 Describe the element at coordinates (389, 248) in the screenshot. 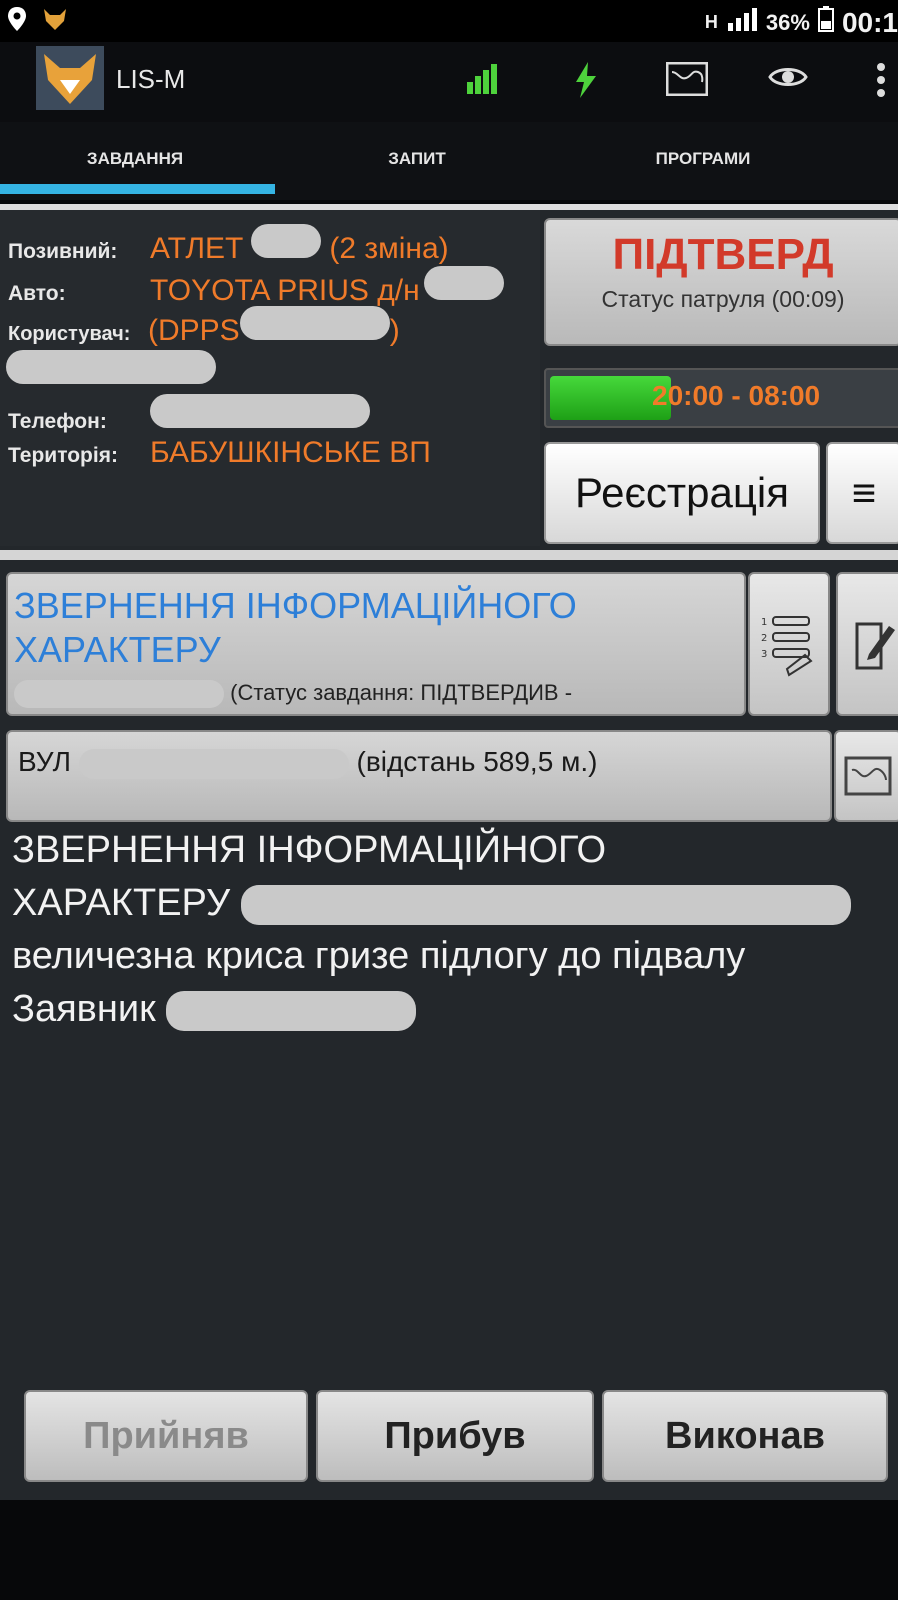

I see `callsign-shift: (2 зміна)` at that location.